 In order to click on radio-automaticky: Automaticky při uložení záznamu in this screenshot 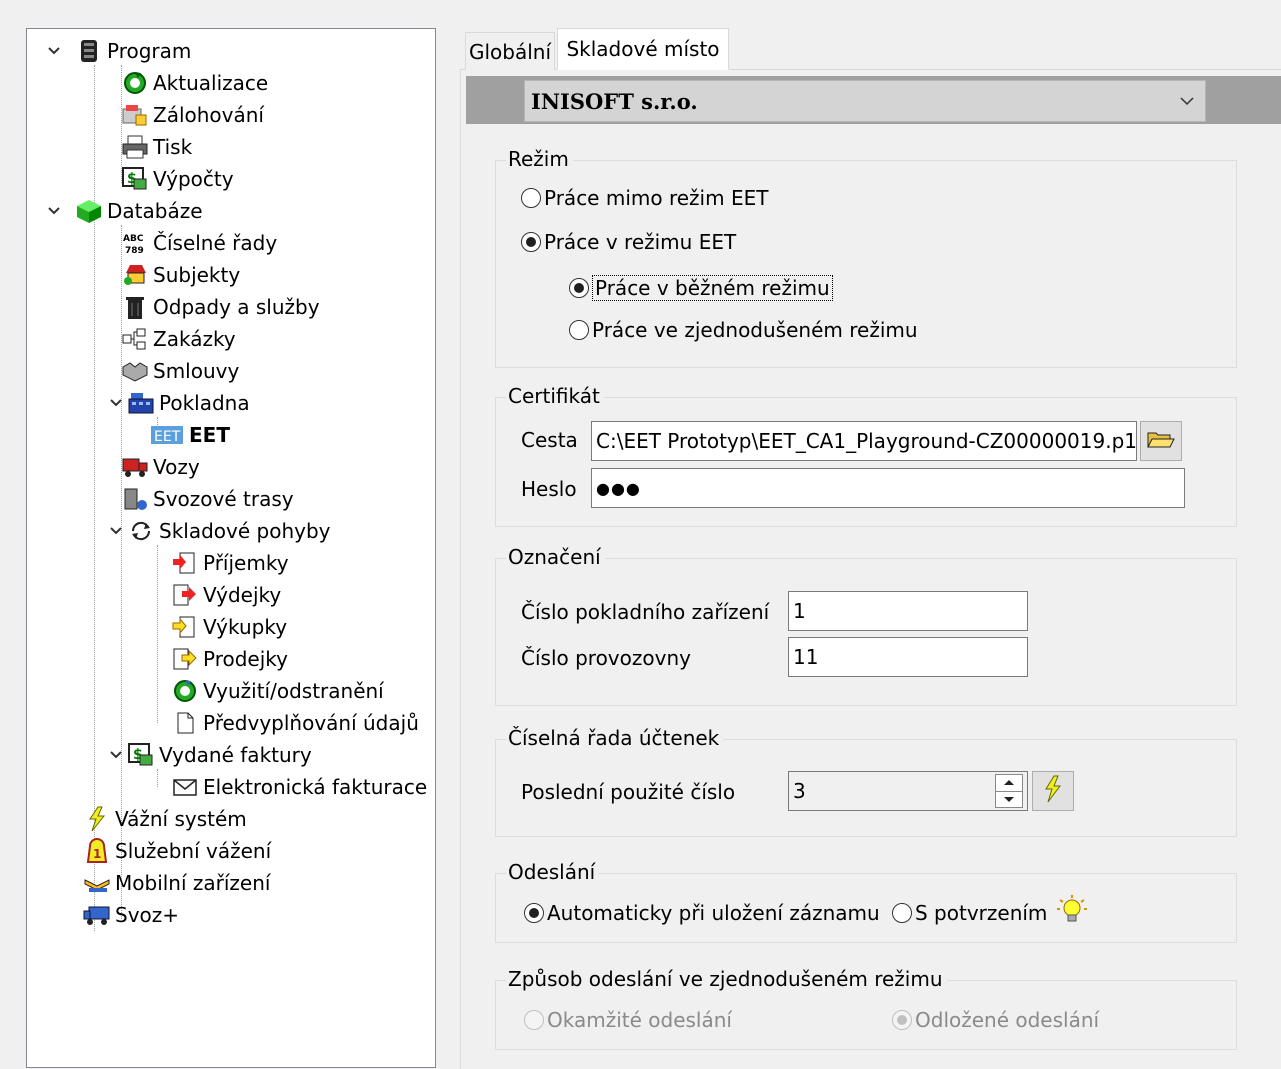, I will do `click(702, 913)`.